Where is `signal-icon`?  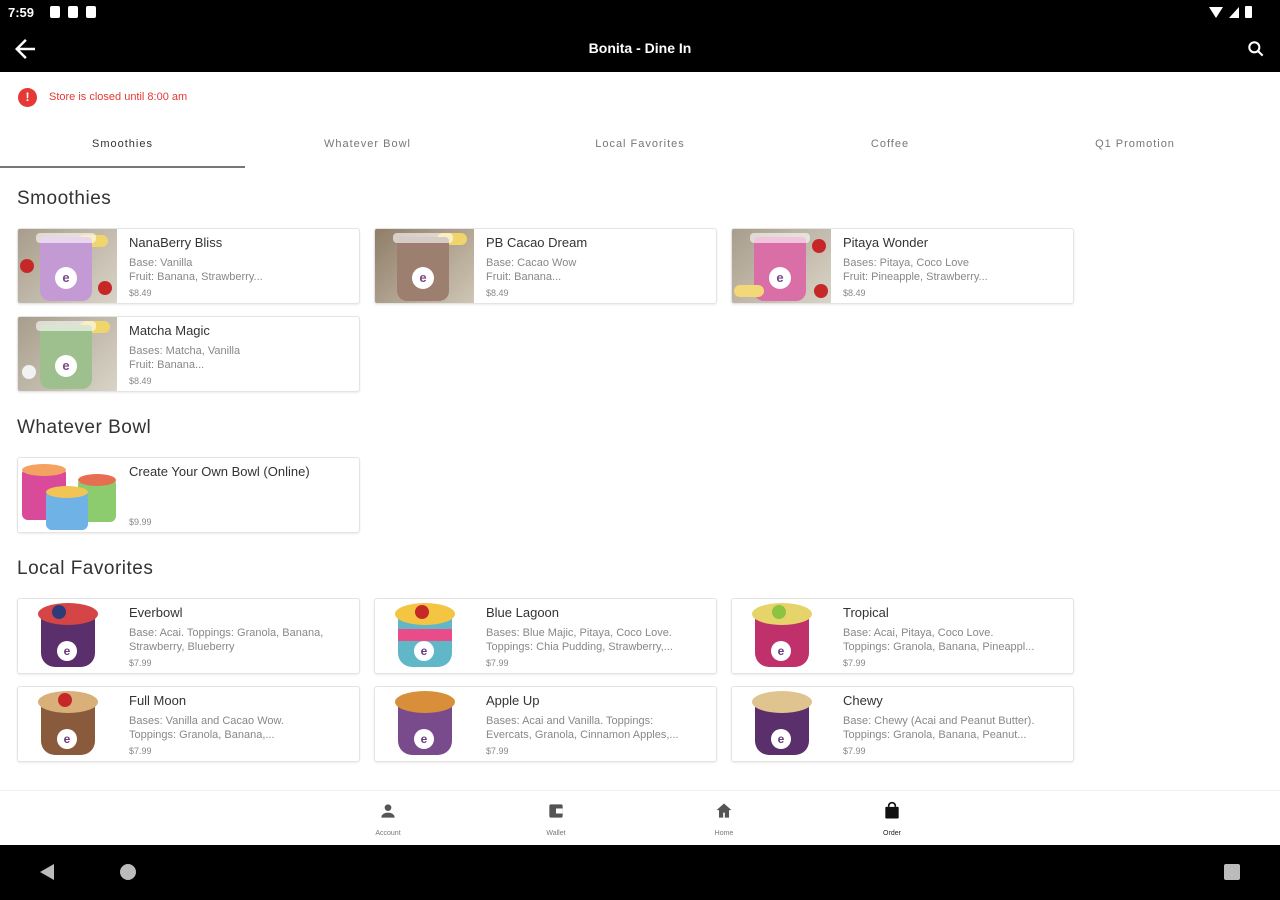 signal-icon is located at coordinates (1234, 12).